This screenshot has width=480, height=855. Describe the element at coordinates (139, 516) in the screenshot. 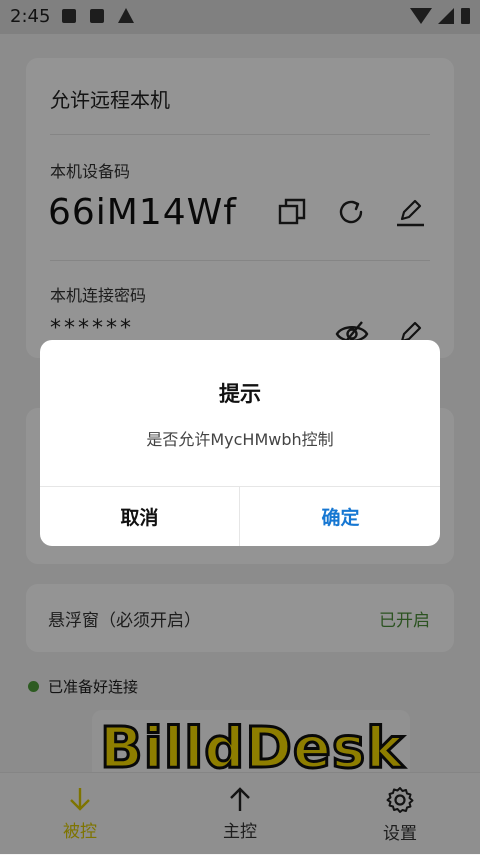

I see `cancel-button: 取消` at that location.